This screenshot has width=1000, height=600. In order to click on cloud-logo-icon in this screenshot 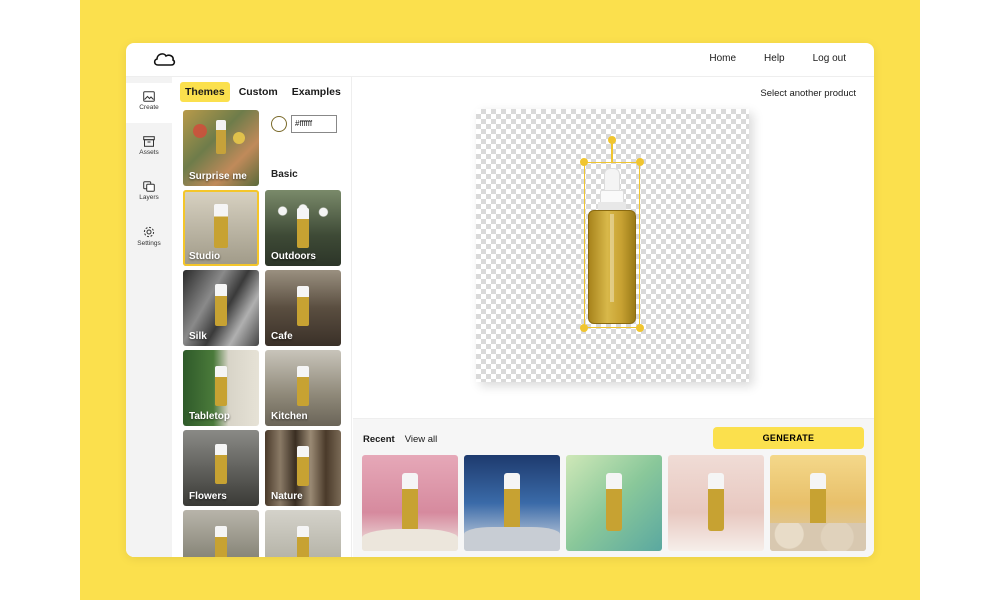, I will do `click(164, 59)`.